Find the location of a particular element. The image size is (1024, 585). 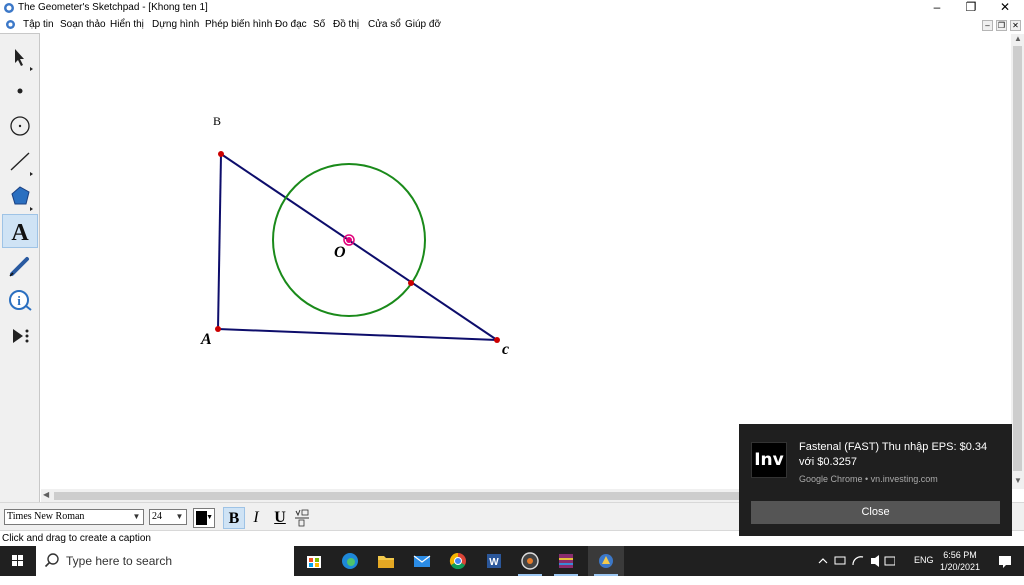

label-o: O is located at coordinates (340, 252).